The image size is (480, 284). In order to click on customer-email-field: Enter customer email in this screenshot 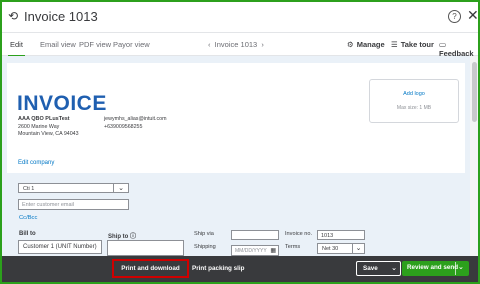, I will do `click(73, 204)`.